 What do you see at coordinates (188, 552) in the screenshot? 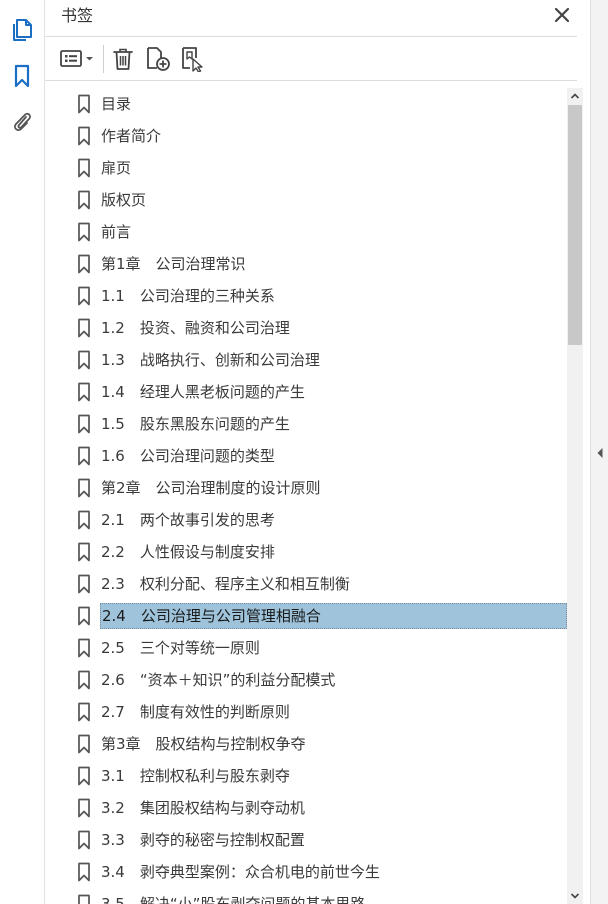
I see `bookmark-label: 2.2 人性假设与制度安排` at bounding box center [188, 552].